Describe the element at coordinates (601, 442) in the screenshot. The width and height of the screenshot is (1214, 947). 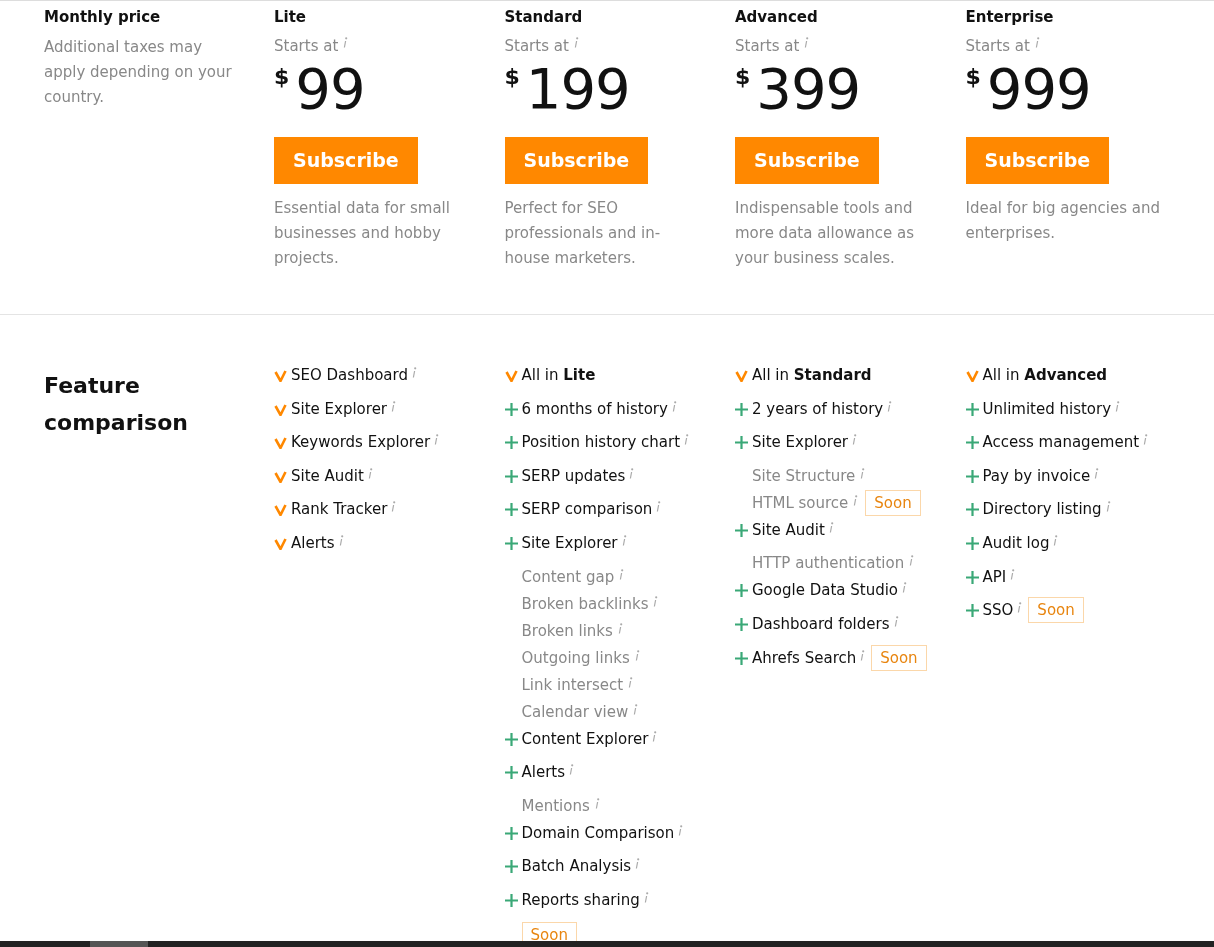
I see `feature-label: Position history chart` at that location.